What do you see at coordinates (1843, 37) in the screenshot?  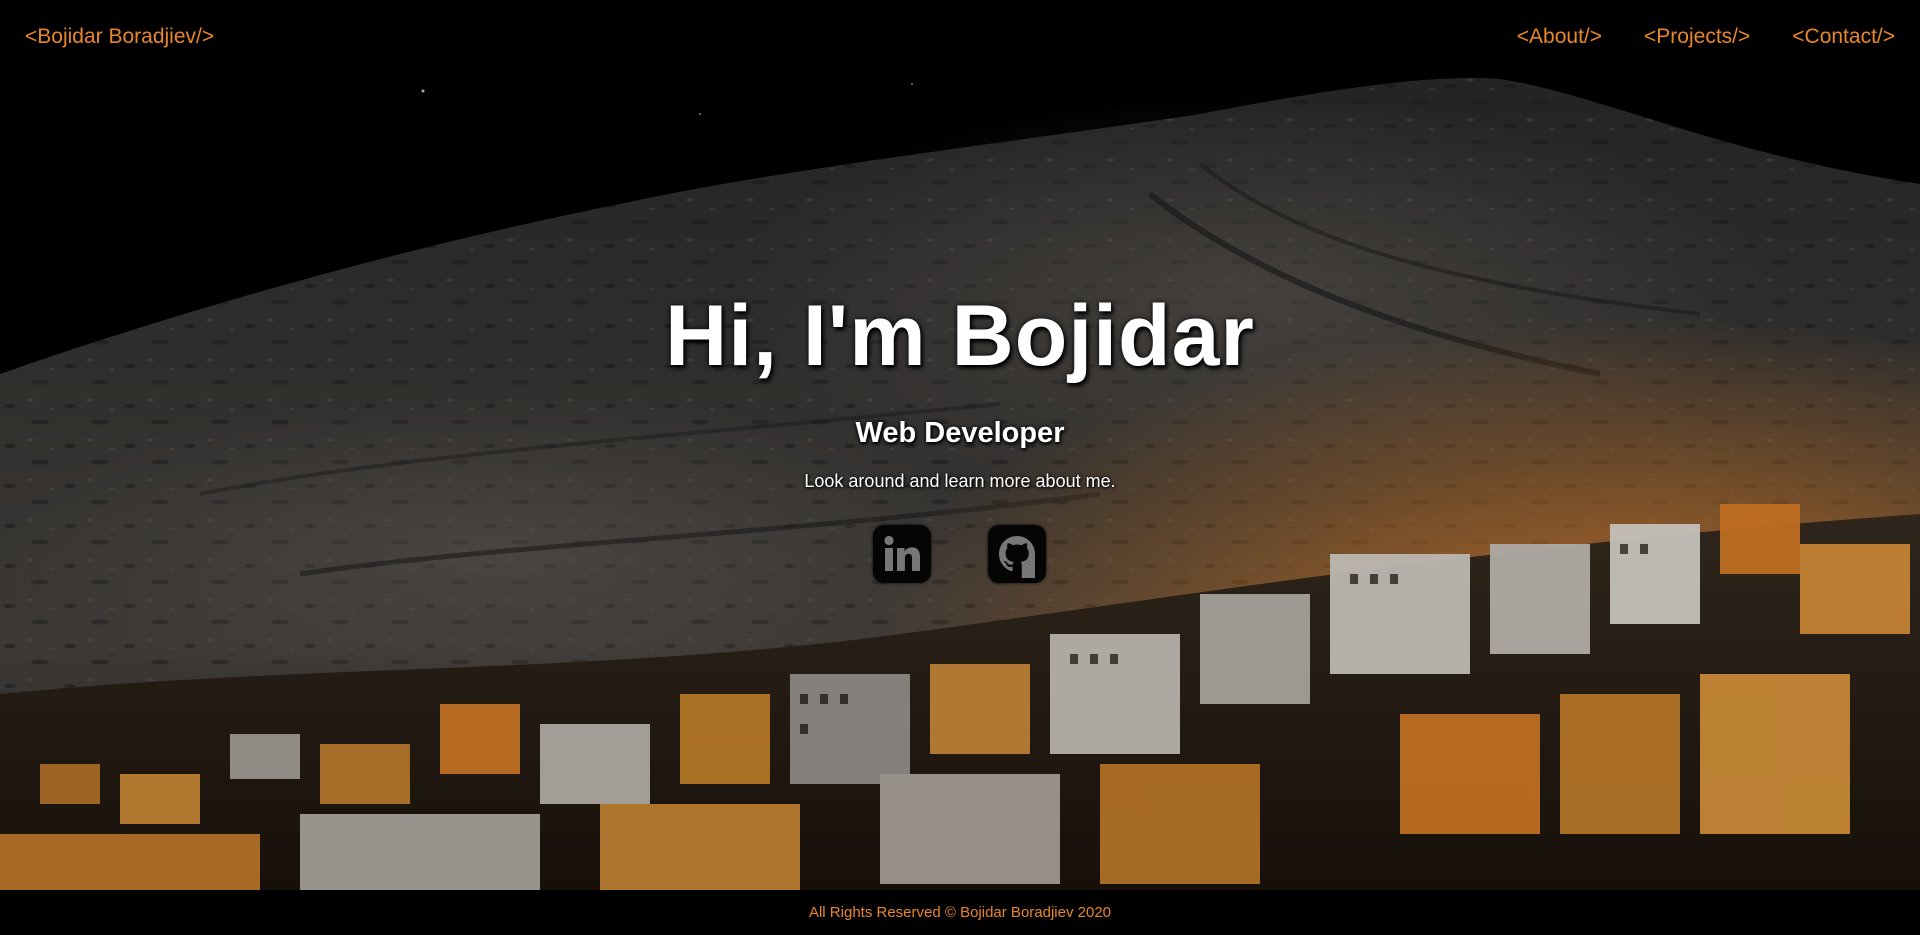 I see `nav-link-contact: <Contact/>` at bounding box center [1843, 37].